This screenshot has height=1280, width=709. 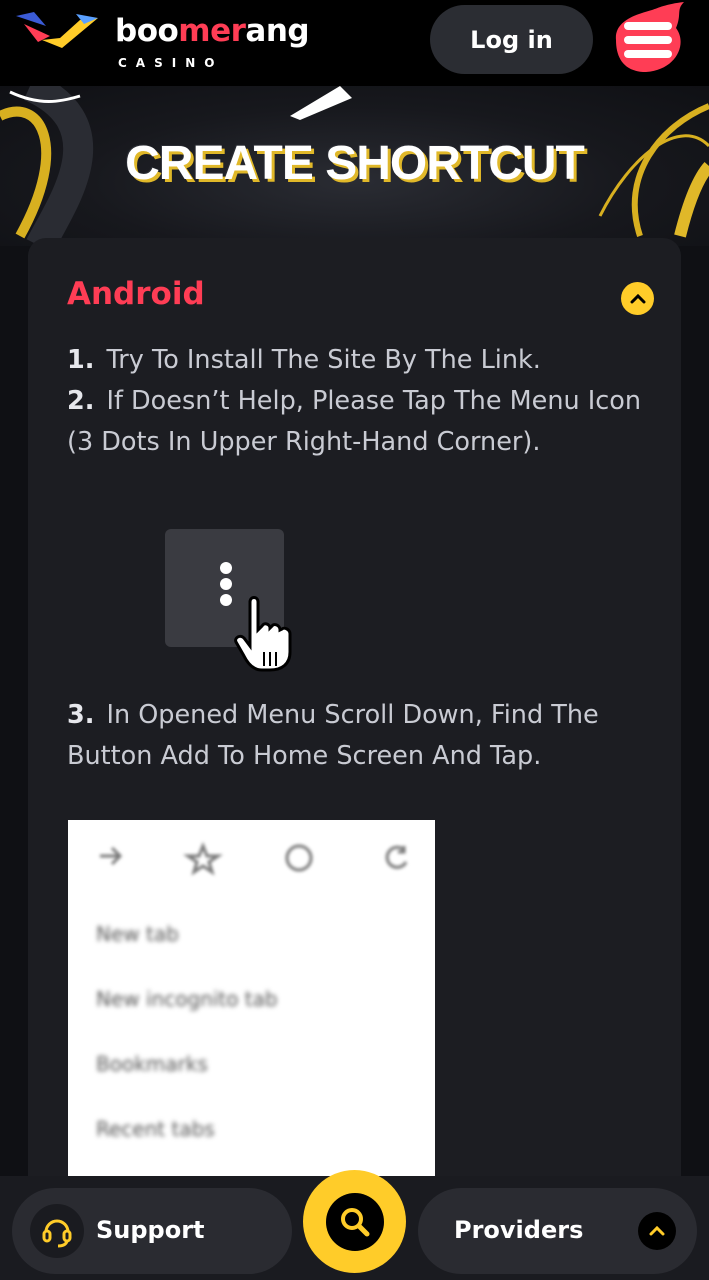 I want to click on menu-item-bookmarks: Bookmarks, so click(x=152, y=1064).